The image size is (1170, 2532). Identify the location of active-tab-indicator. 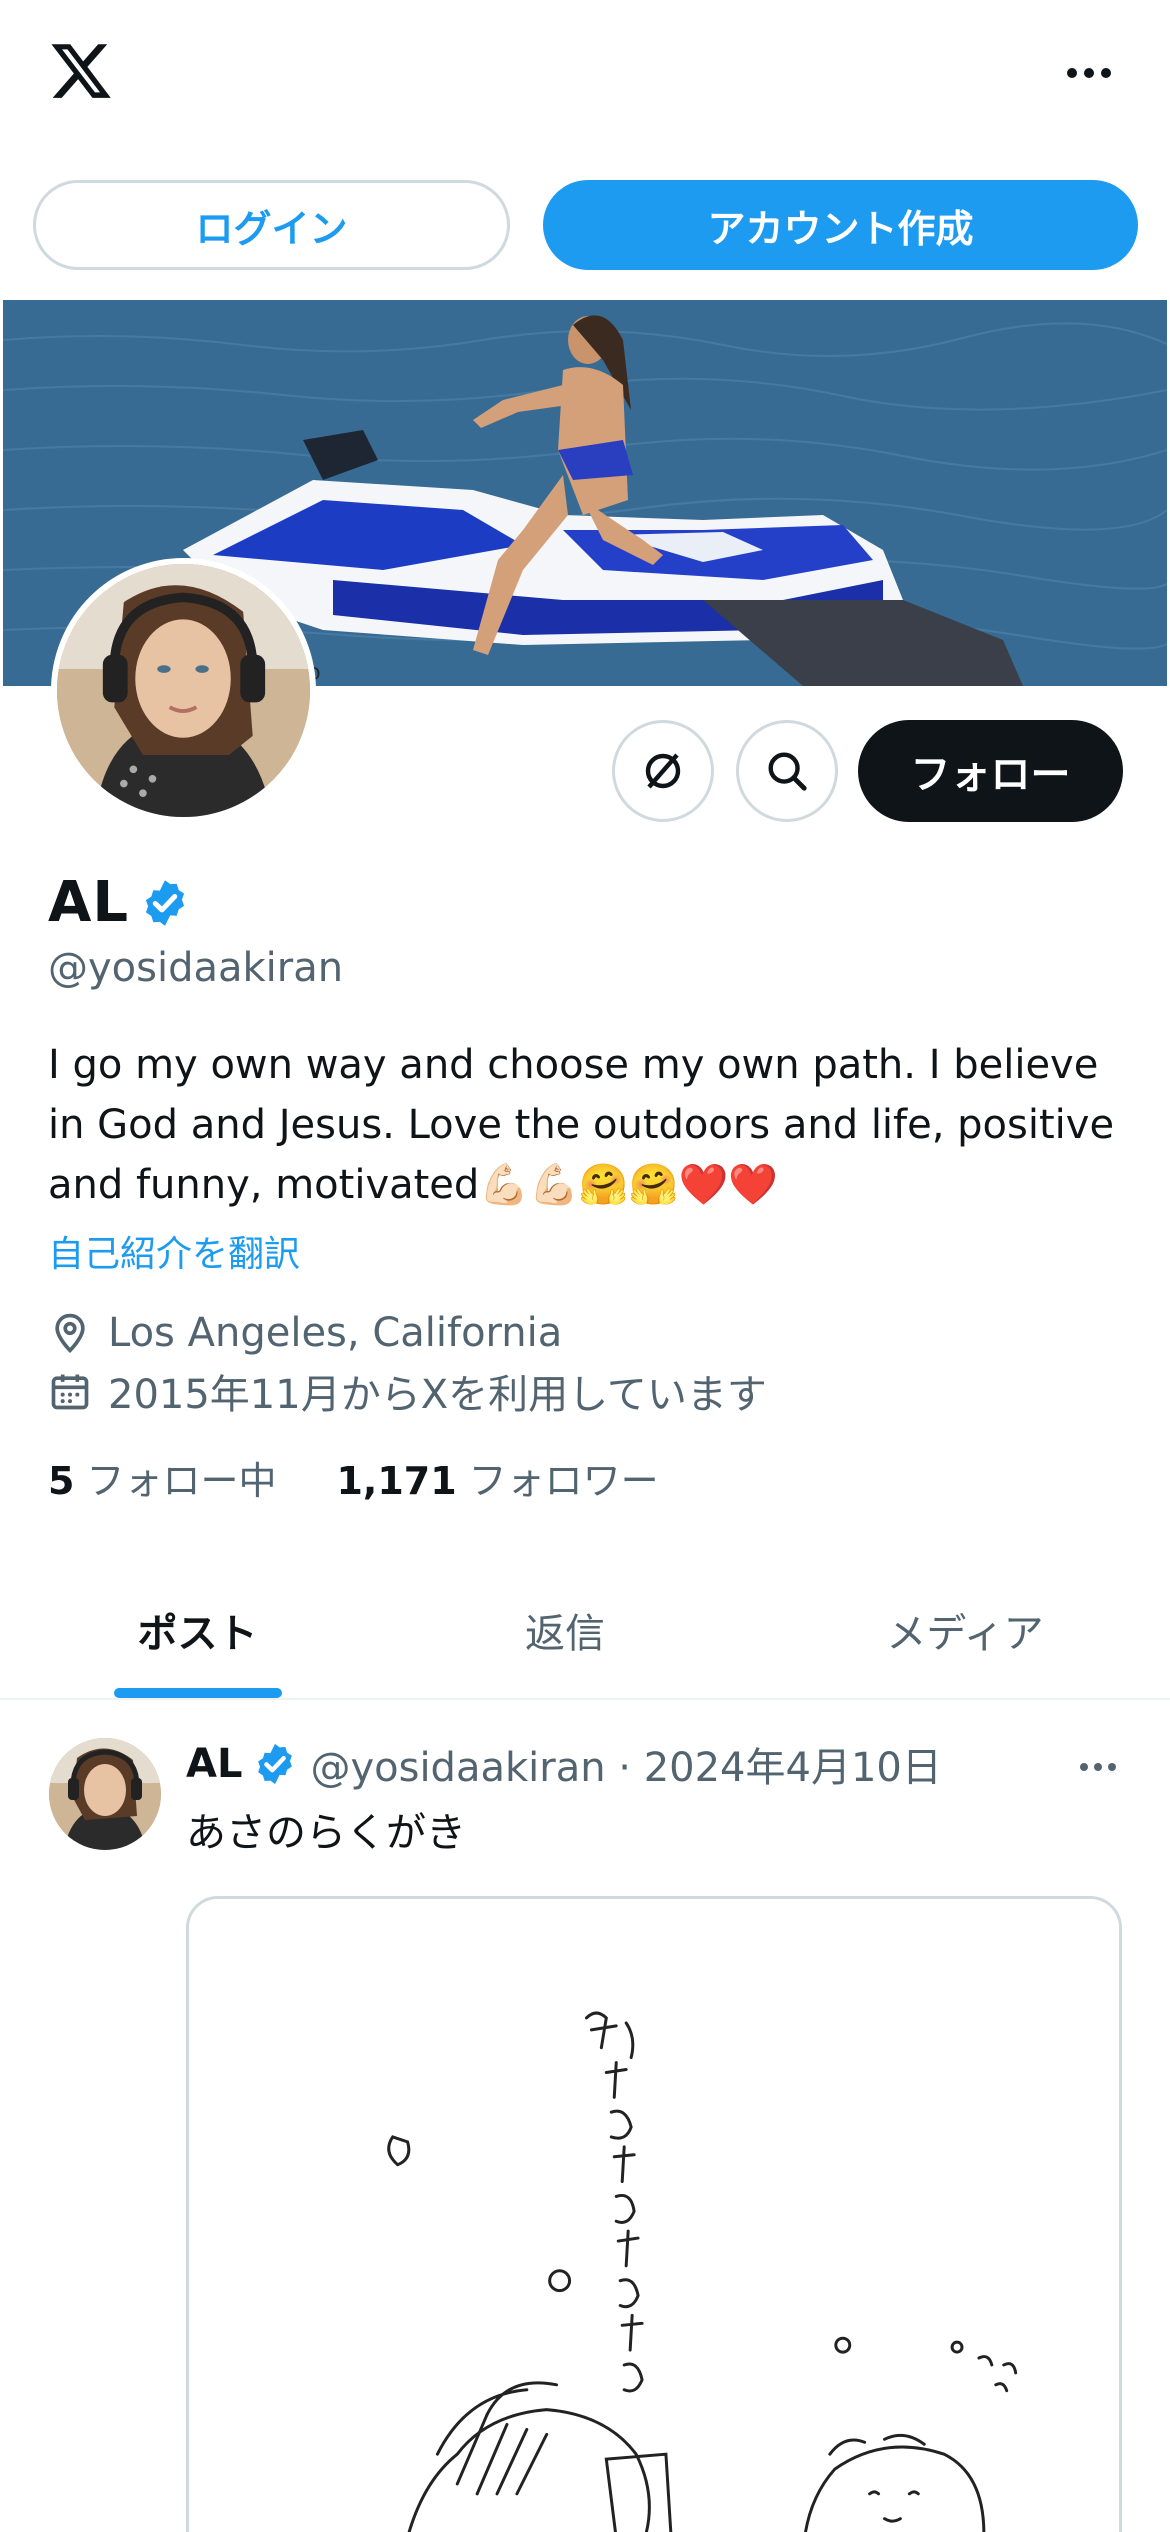
(198, 1693).